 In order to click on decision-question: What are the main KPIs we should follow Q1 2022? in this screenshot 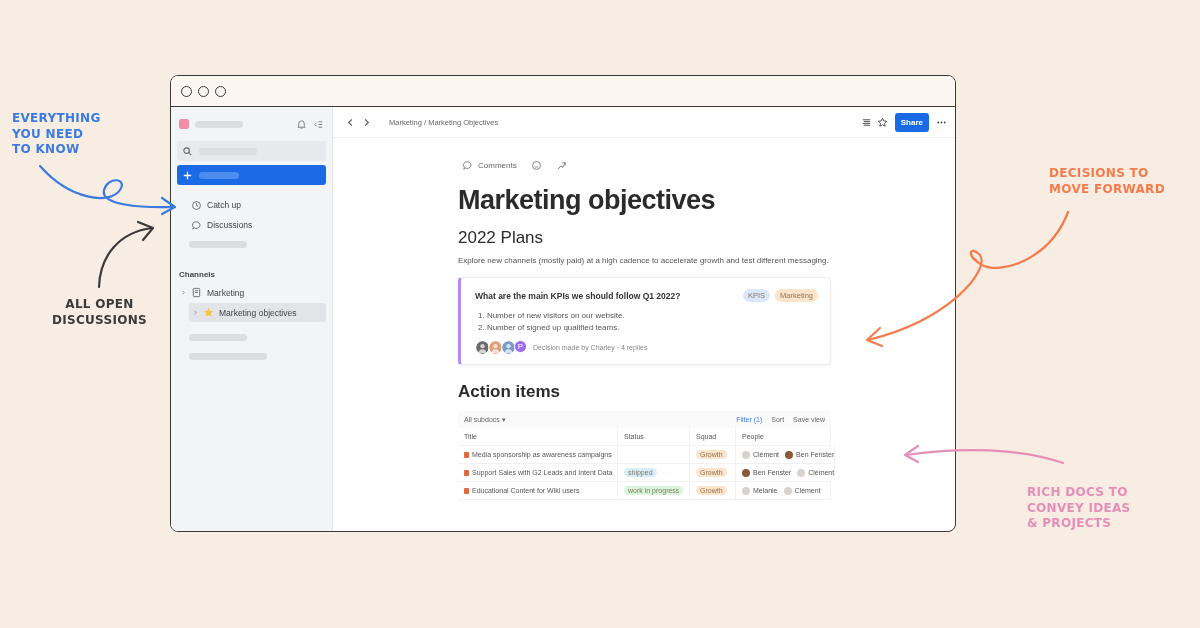, I will do `click(578, 295)`.